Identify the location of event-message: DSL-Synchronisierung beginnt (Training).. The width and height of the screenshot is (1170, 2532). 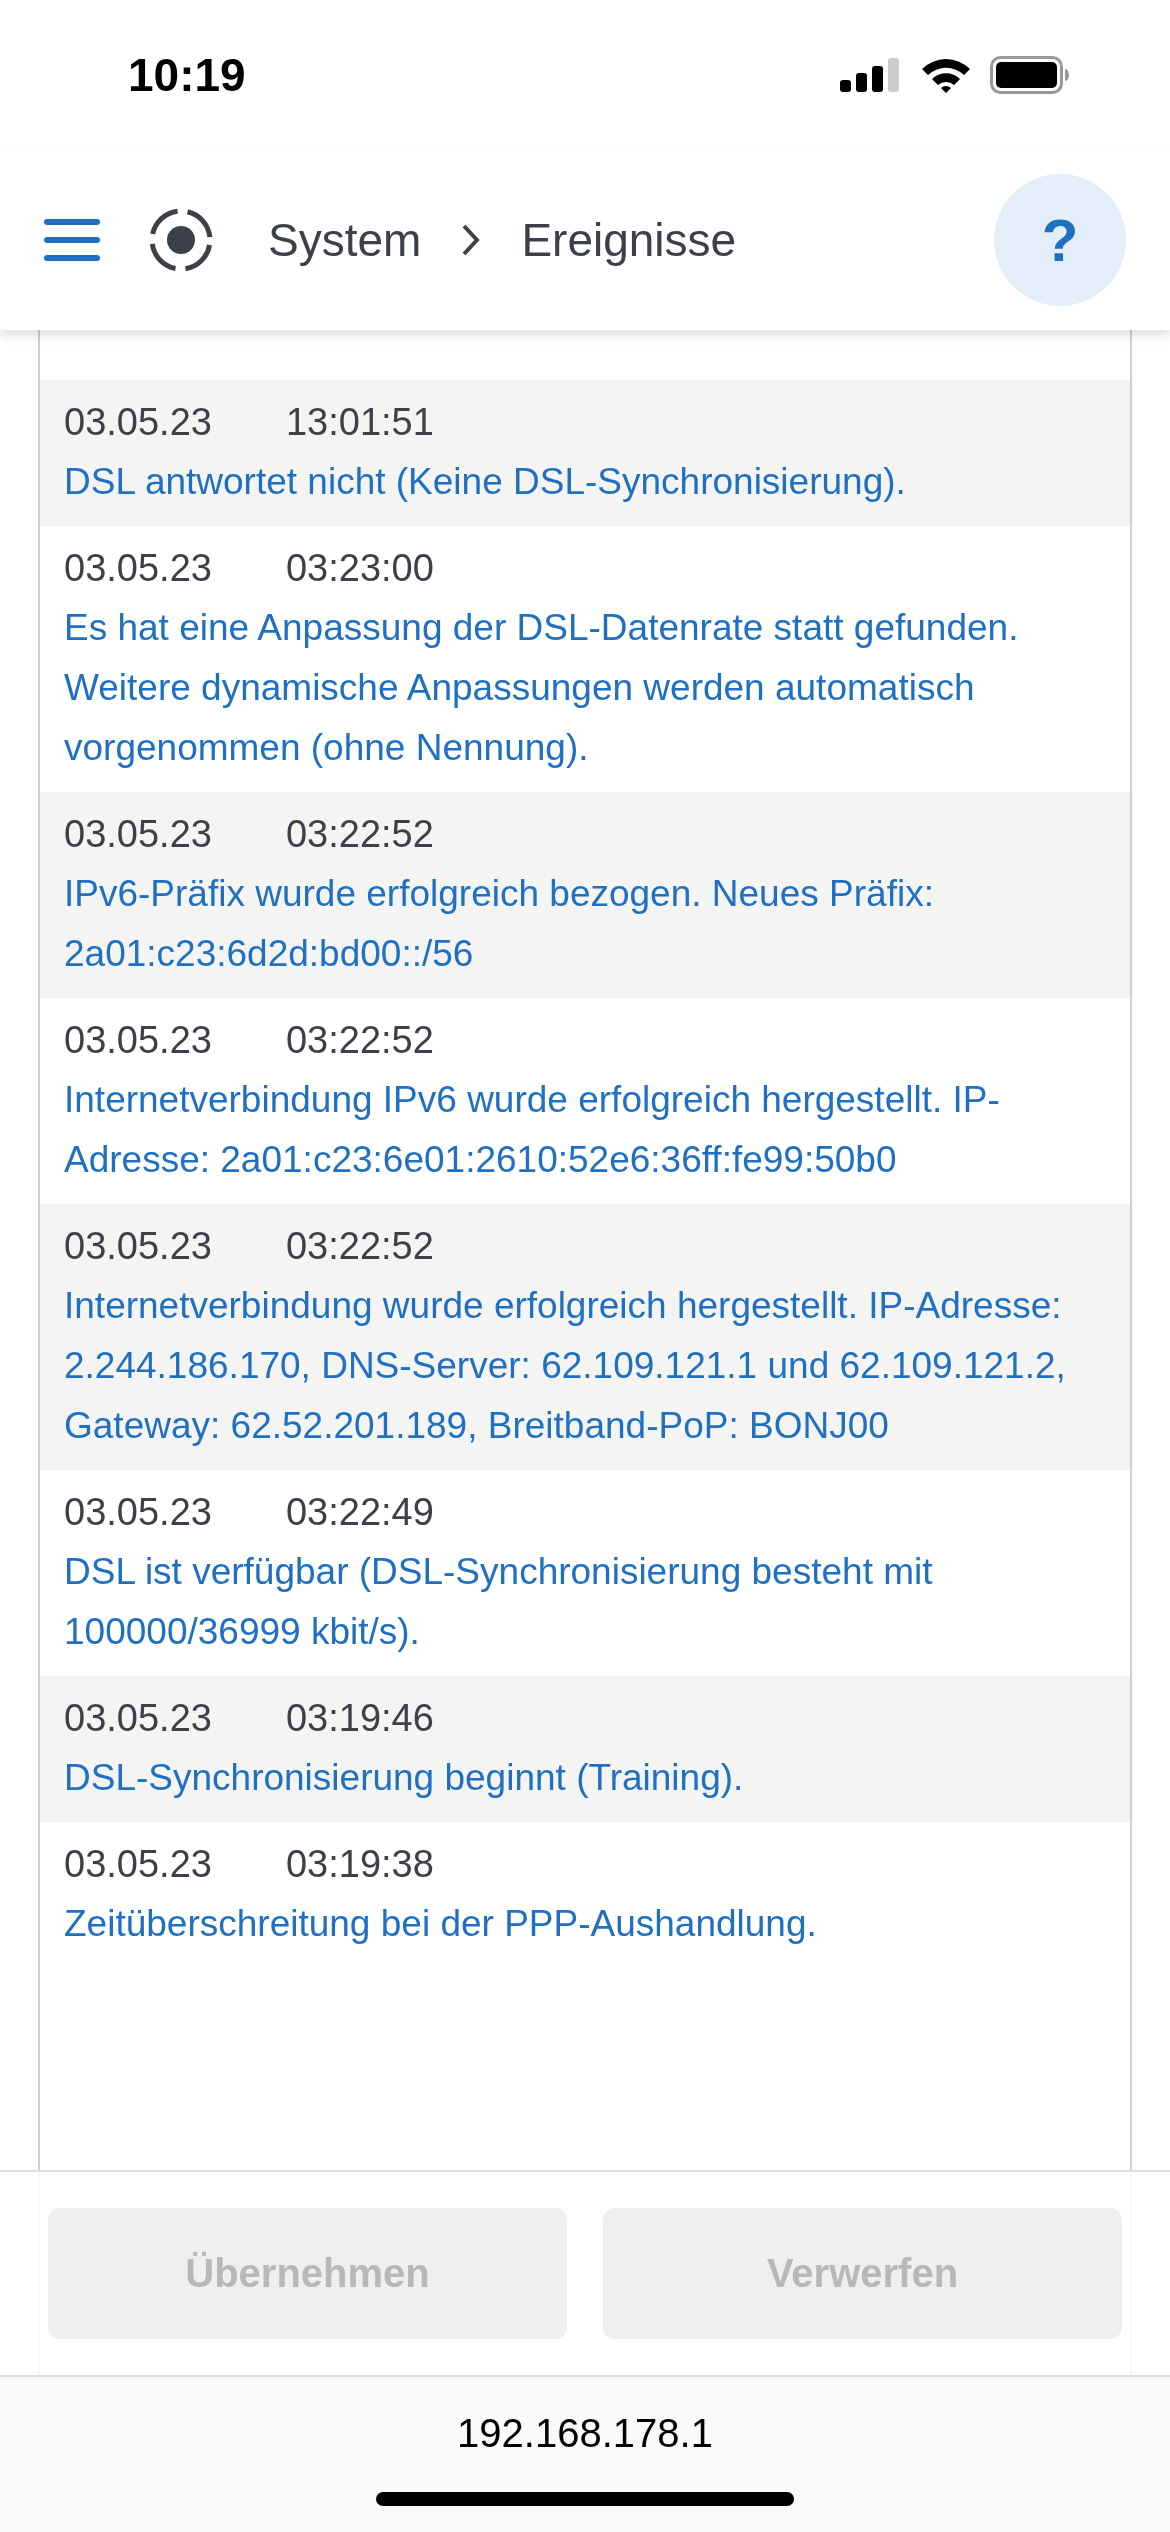
(404, 1778).